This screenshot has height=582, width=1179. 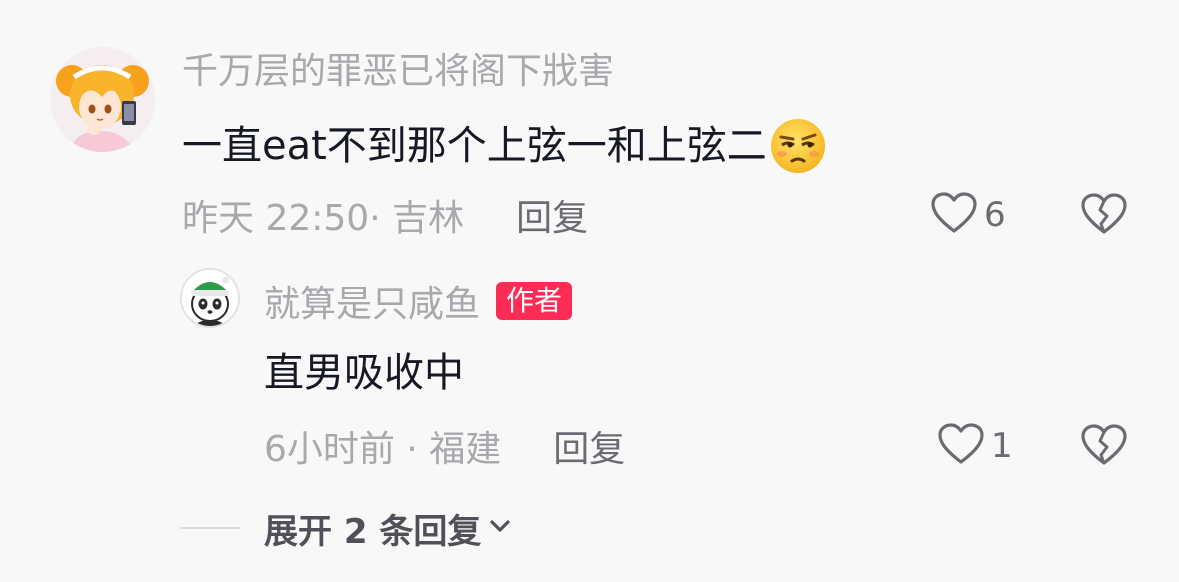 I want to click on replier-avatar, so click(x=210, y=298).